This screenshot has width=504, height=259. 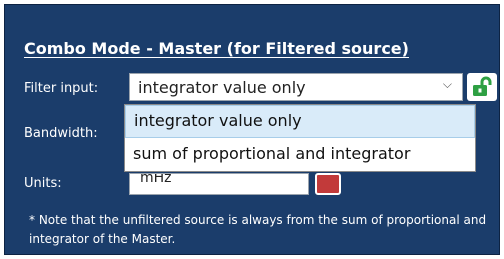 What do you see at coordinates (328, 184) in the screenshot?
I see `units-button` at bounding box center [328, 184].